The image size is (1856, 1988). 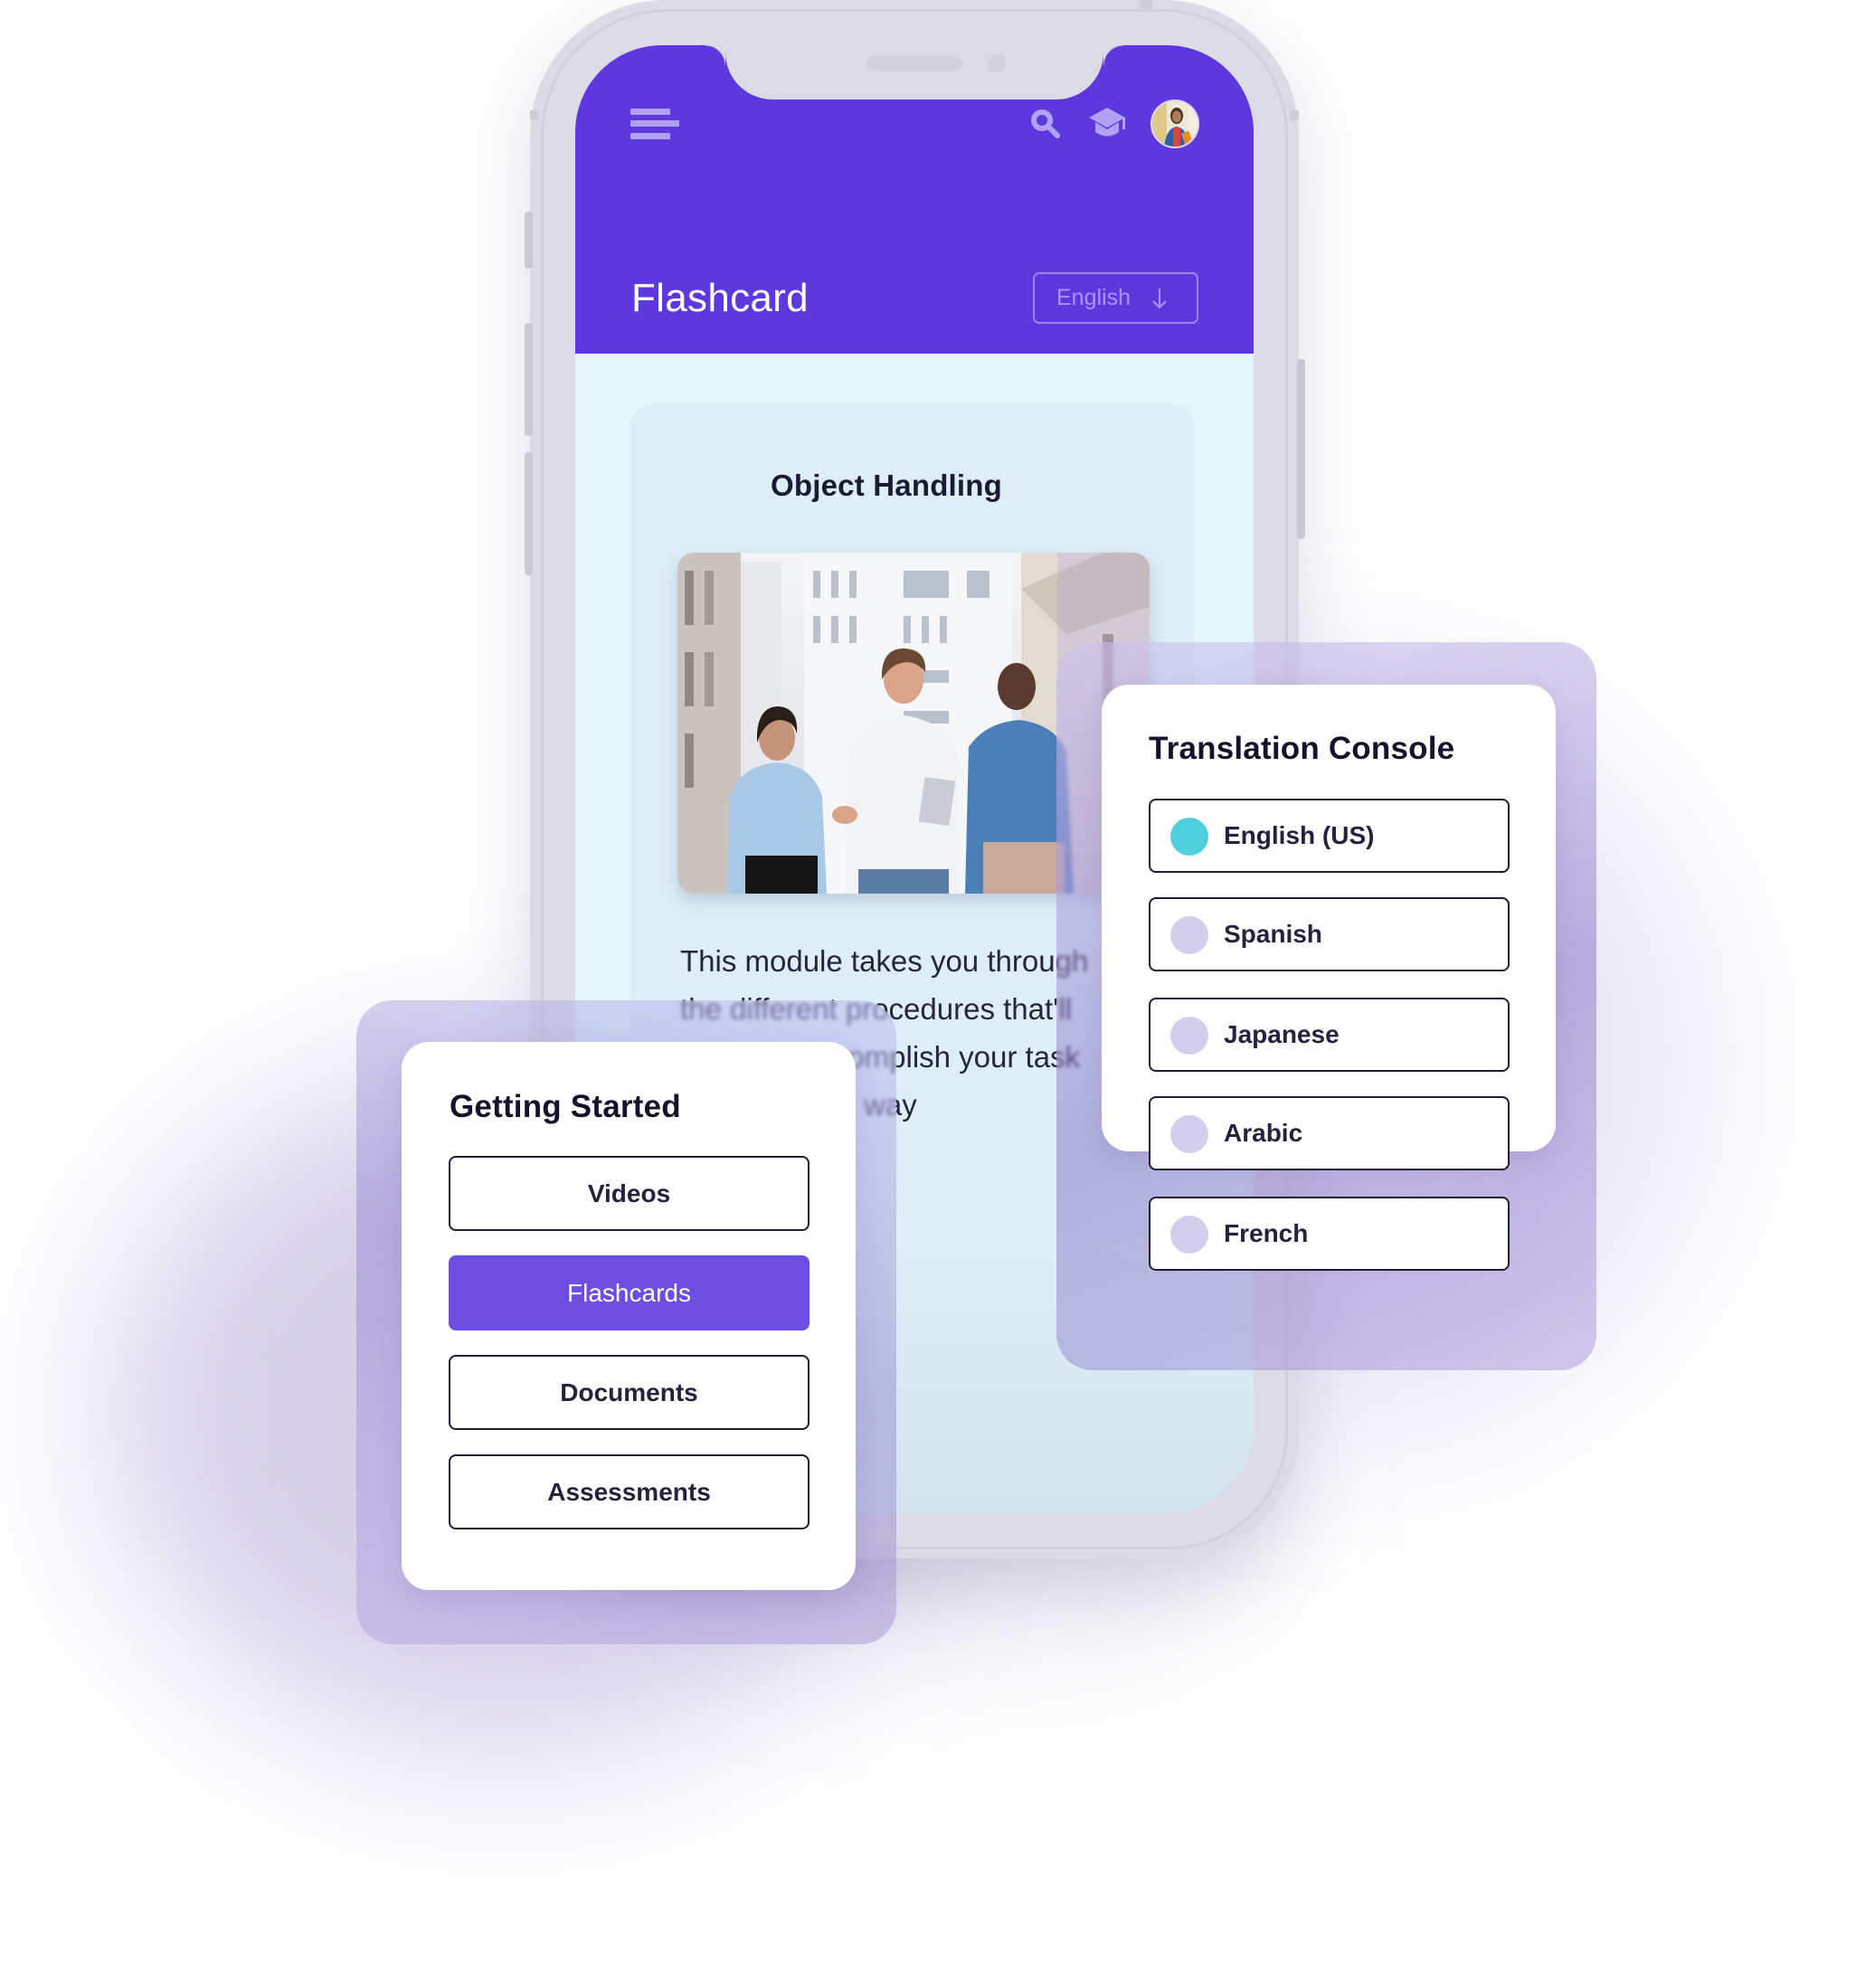 I want to click on videos-button: Videos, so click(x=629, y=1194).